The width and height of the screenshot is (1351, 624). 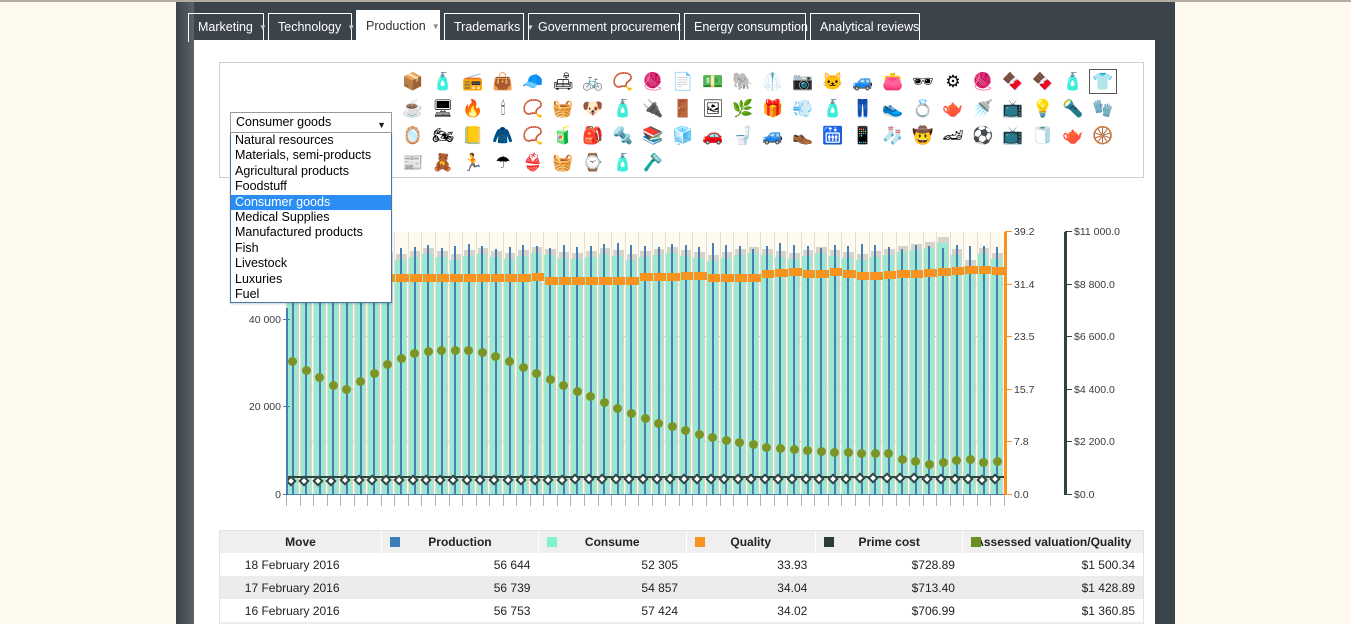 I want to click on tab-energy-consumption: Energy consumption, so click(x=746, y=27).